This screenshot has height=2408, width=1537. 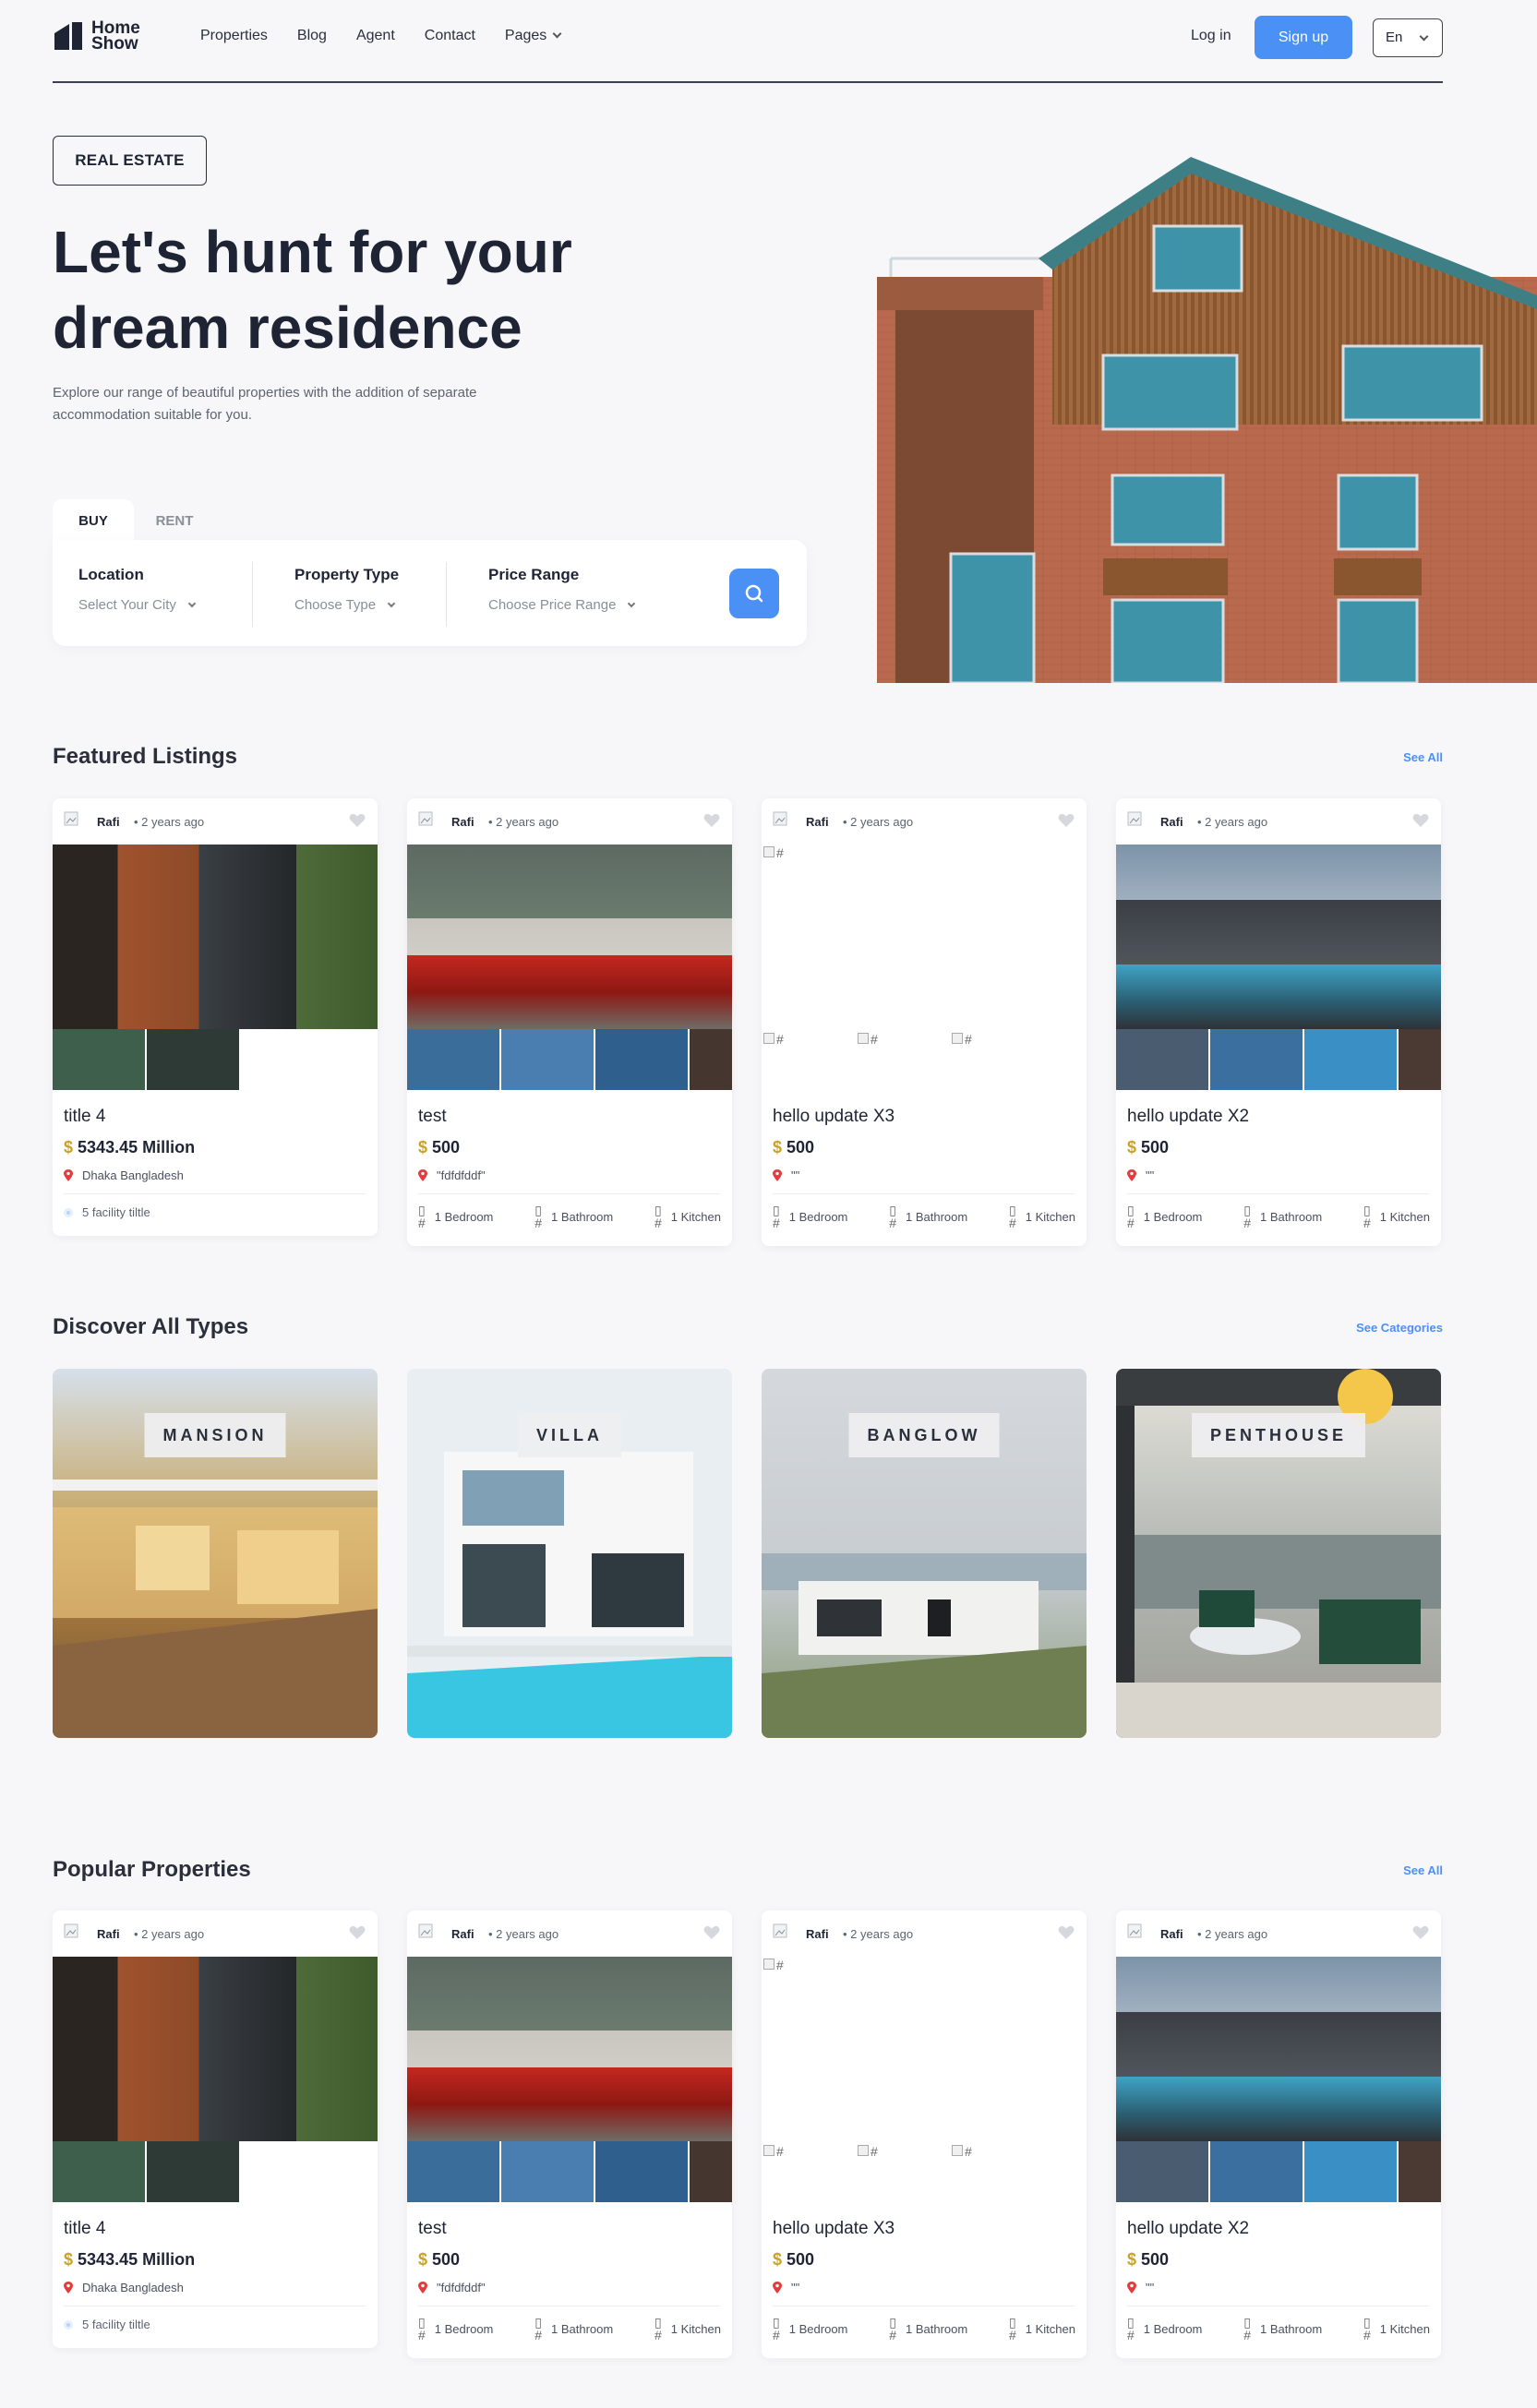 I want to click on type-card-villa: VILLA, so click(x=569, y=1553).